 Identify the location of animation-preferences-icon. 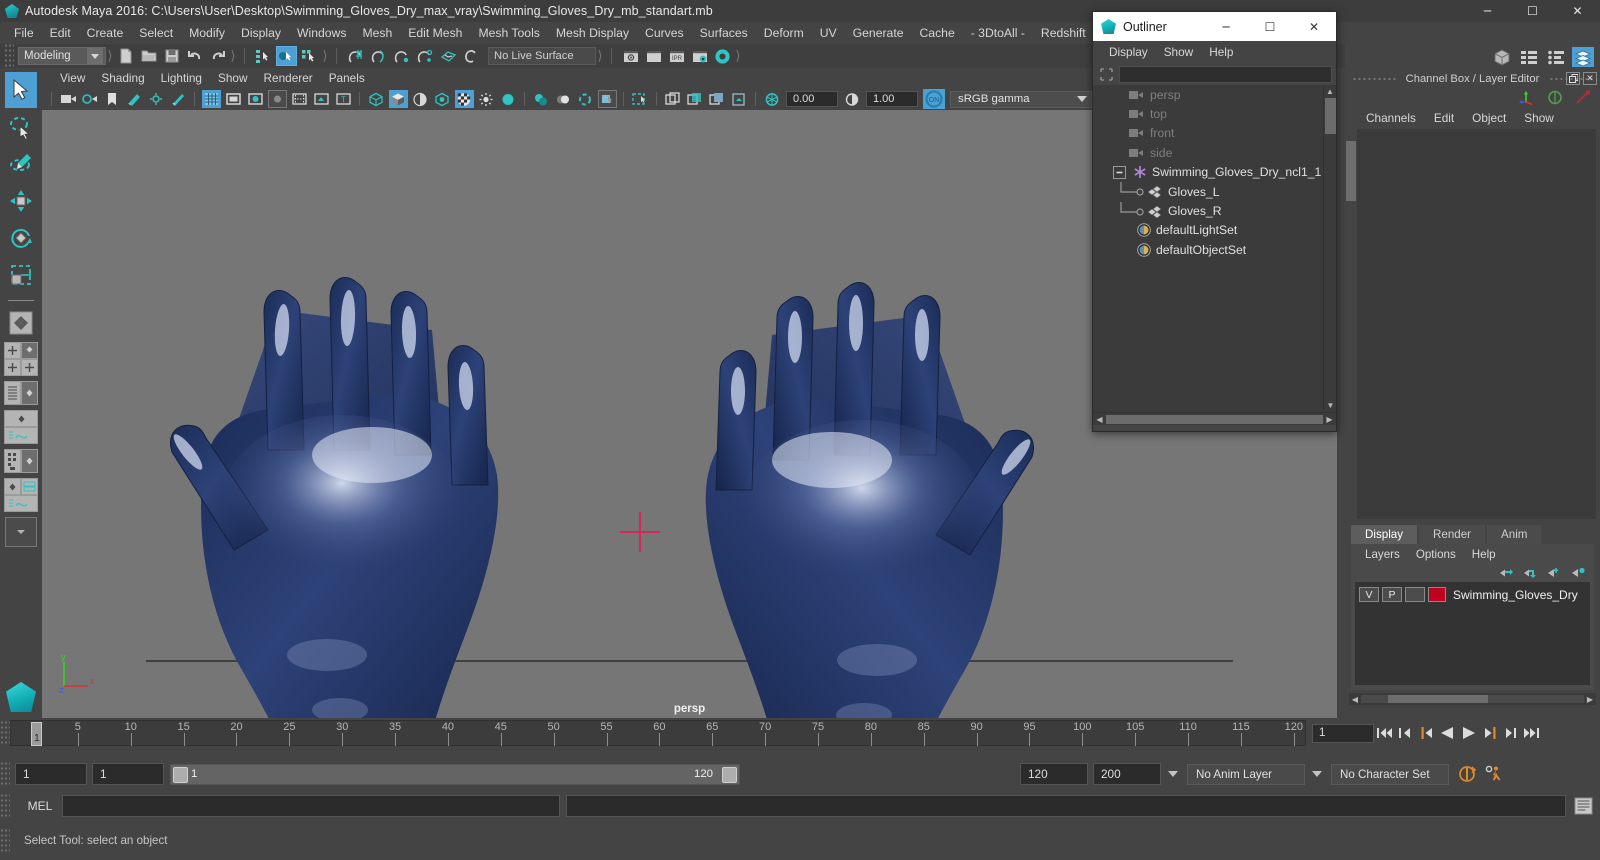
(1493, 774).